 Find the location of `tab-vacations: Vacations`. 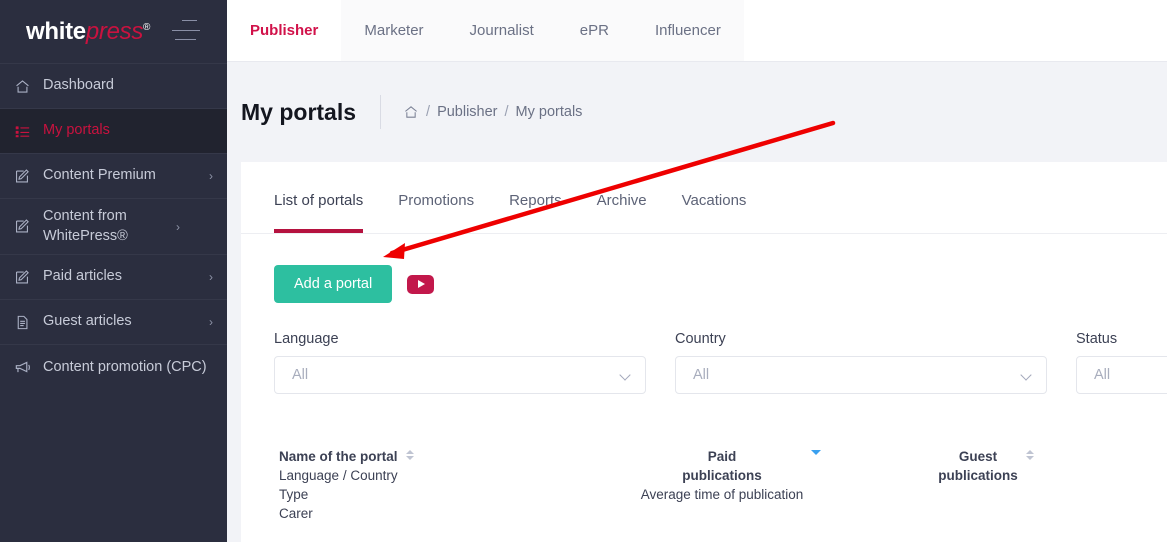

tab-vacations: Vacations is located at coordinates (714, 212).